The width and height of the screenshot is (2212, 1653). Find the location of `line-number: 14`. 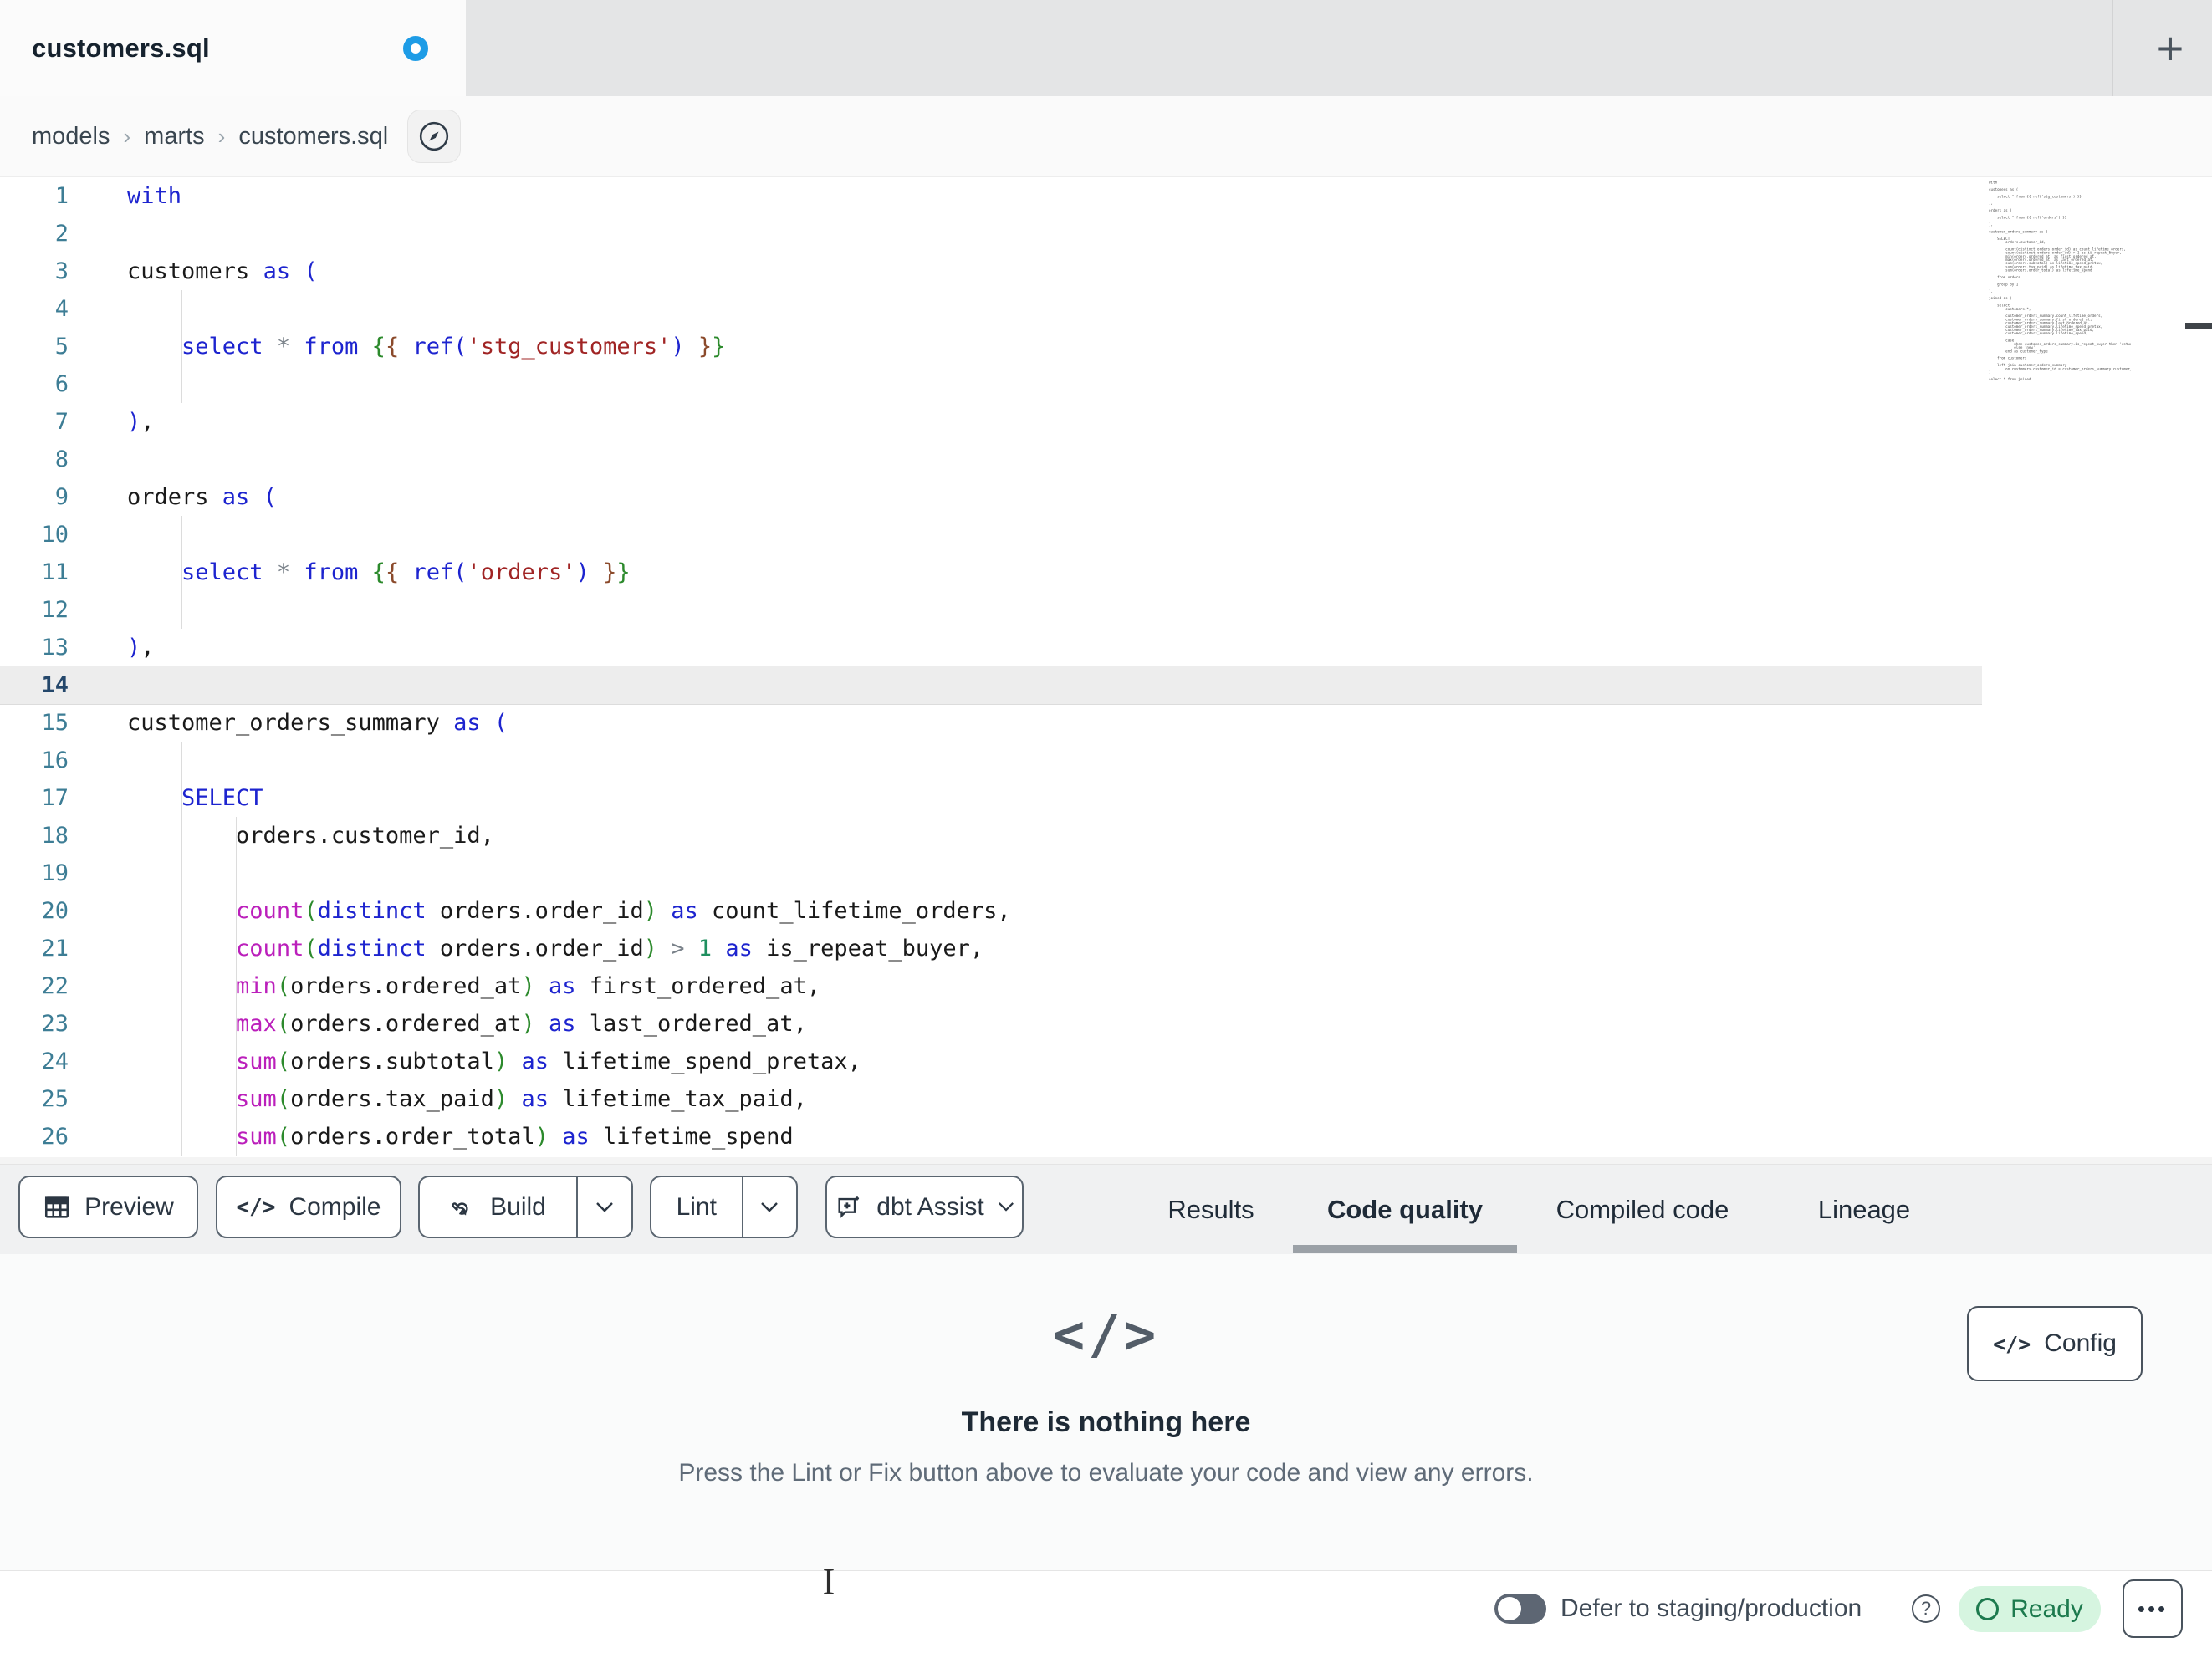

line-number: 14 is located at coordinates (47, 685).